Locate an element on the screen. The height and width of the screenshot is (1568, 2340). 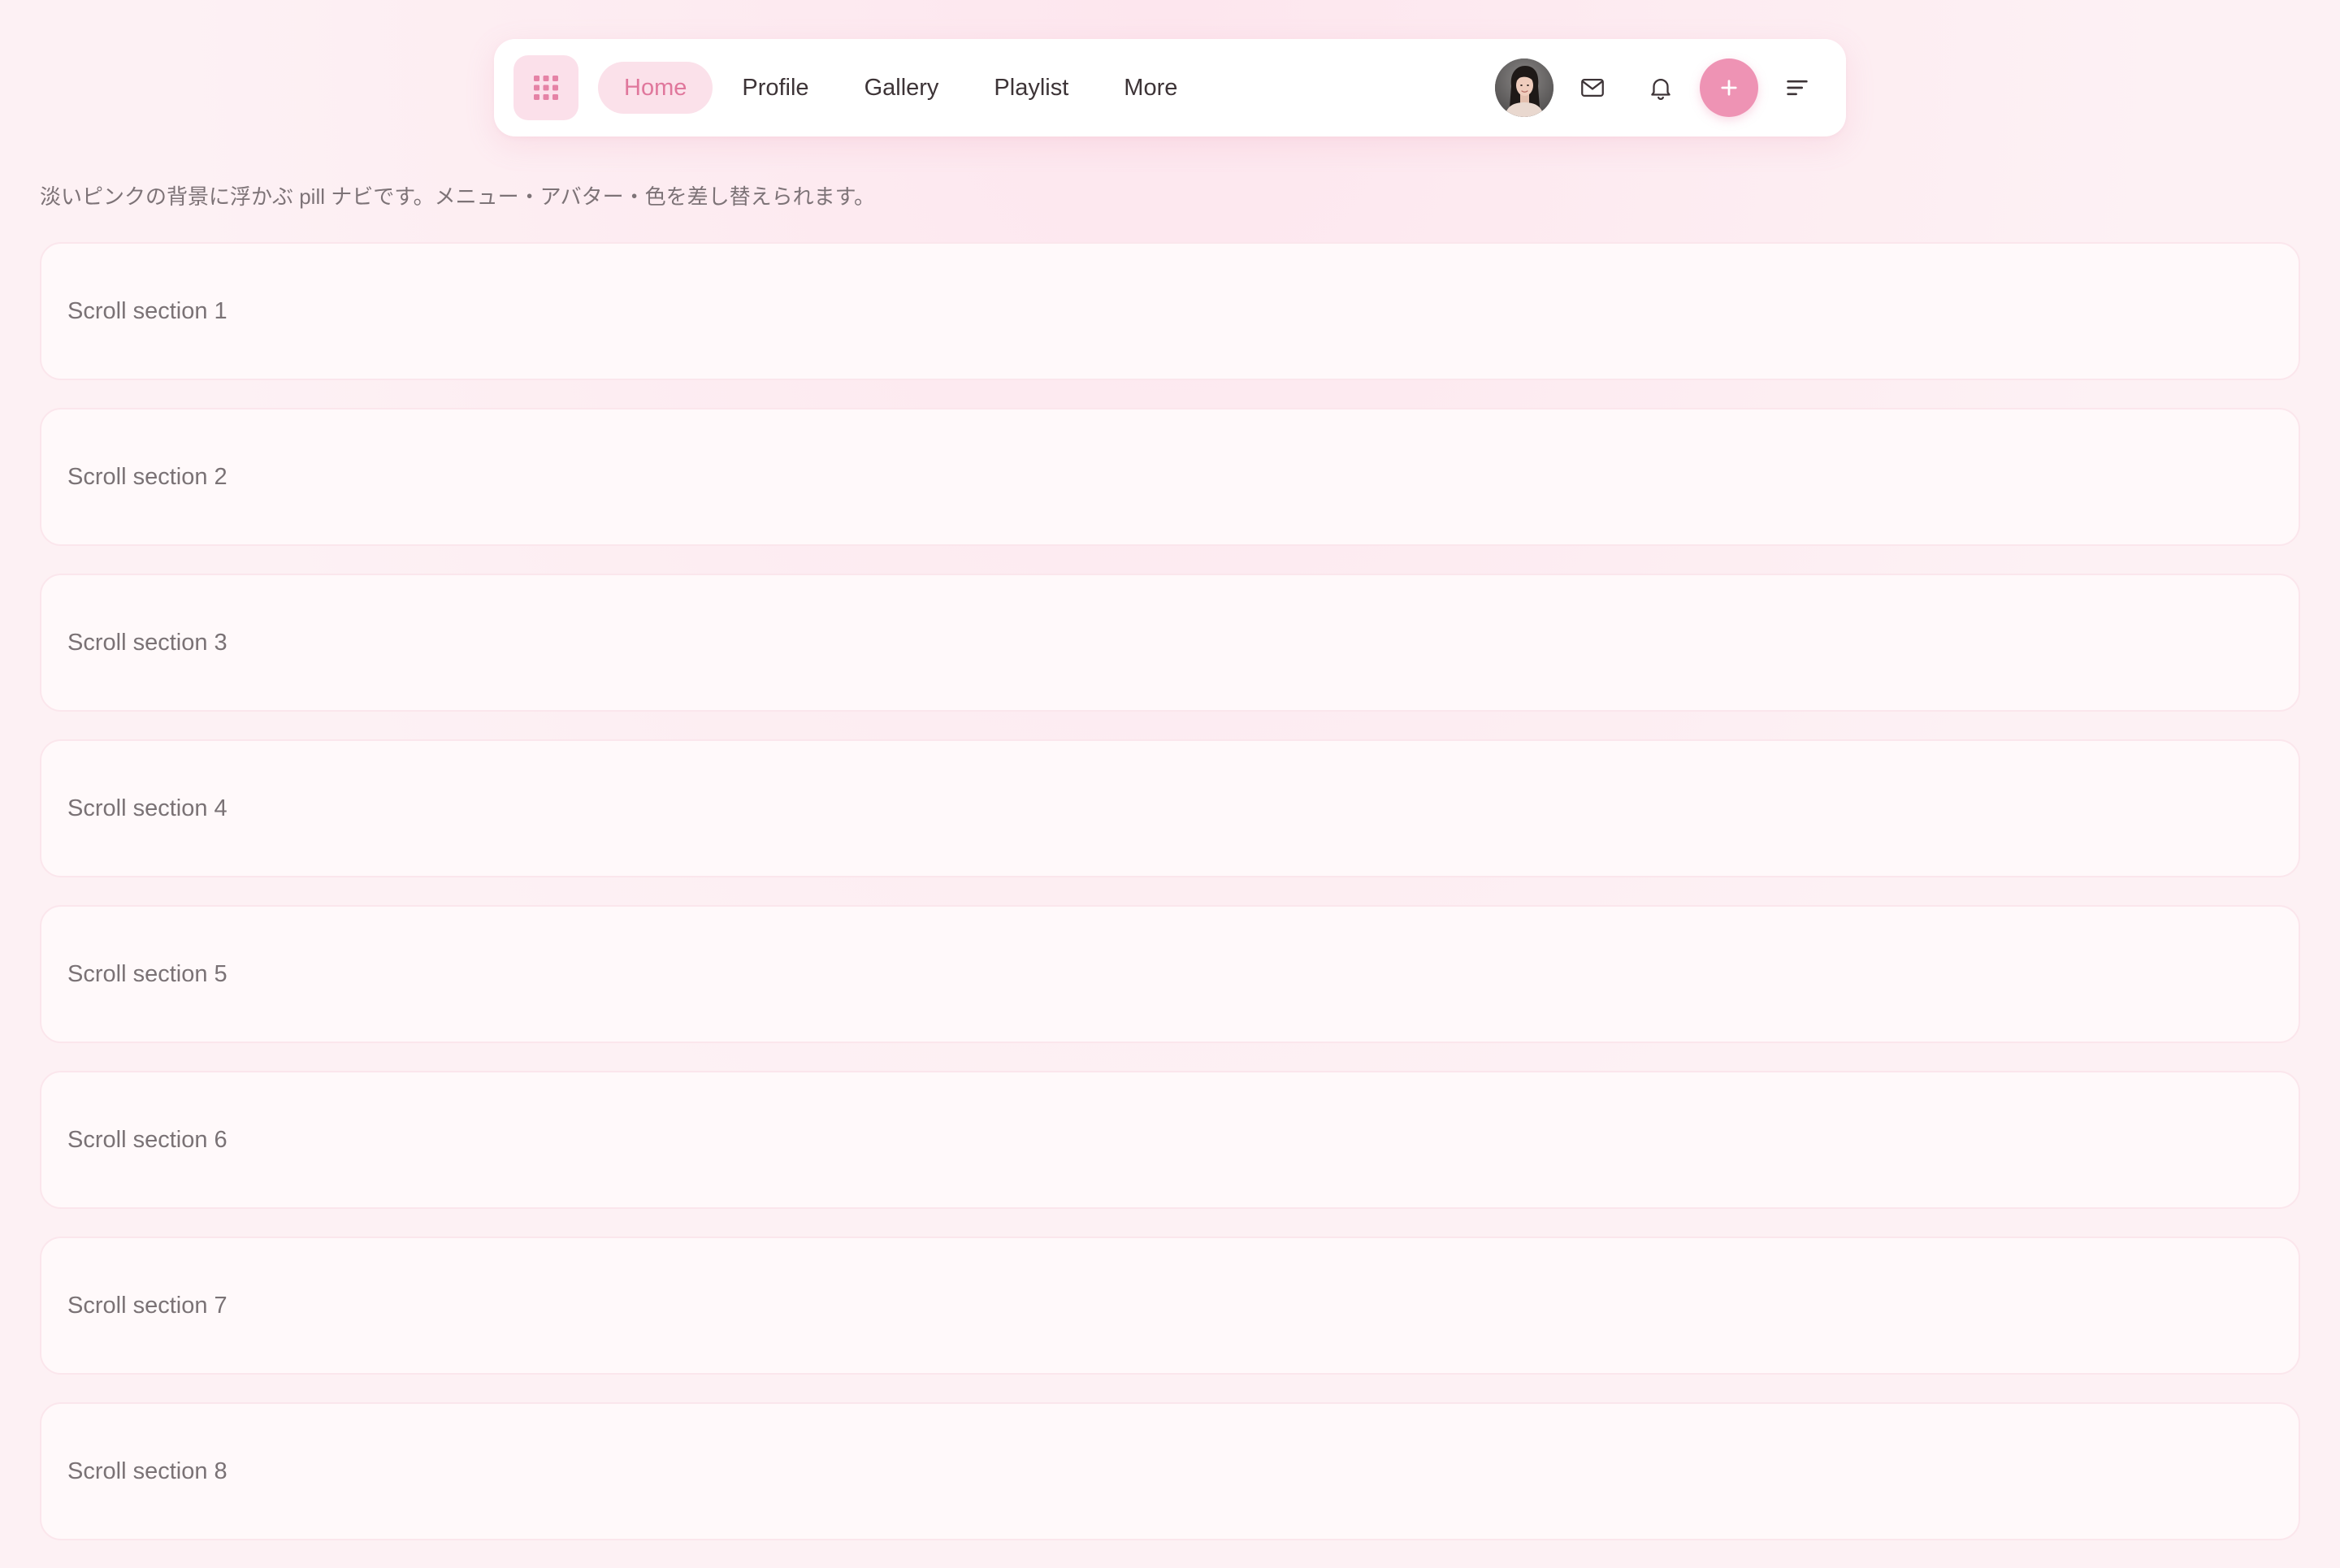
add-button is located at coordinates (1729, 87).